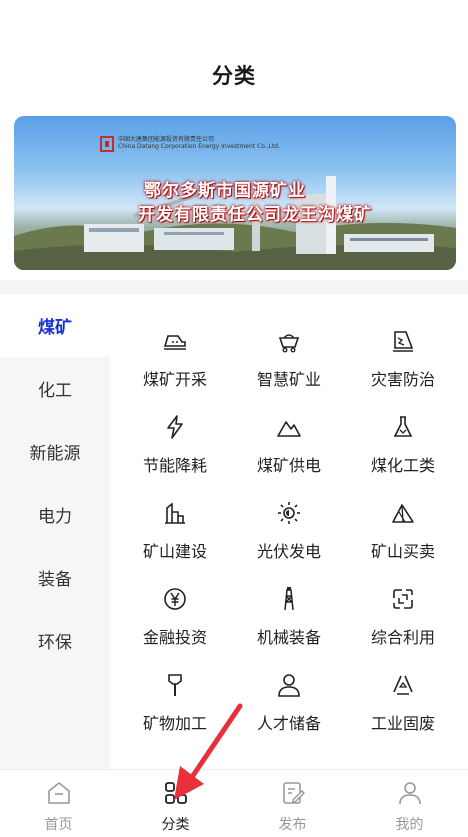 The width and height of the screenshot is (468, 837). I want to click on sidebar-item-equipment: 装备, so click(55, 577).